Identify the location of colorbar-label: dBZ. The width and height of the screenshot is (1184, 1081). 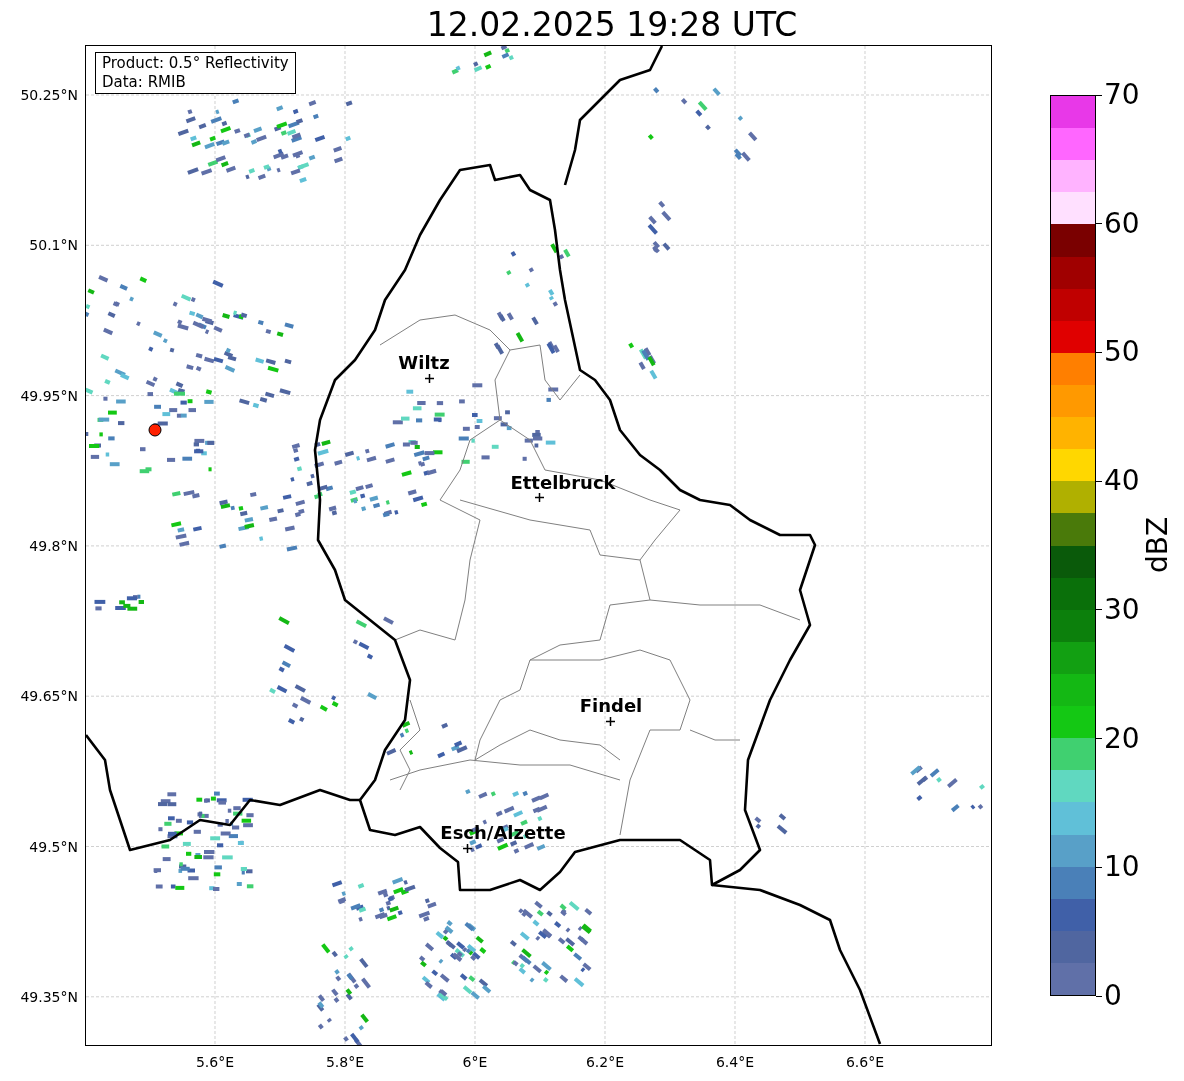
(1157, 545).